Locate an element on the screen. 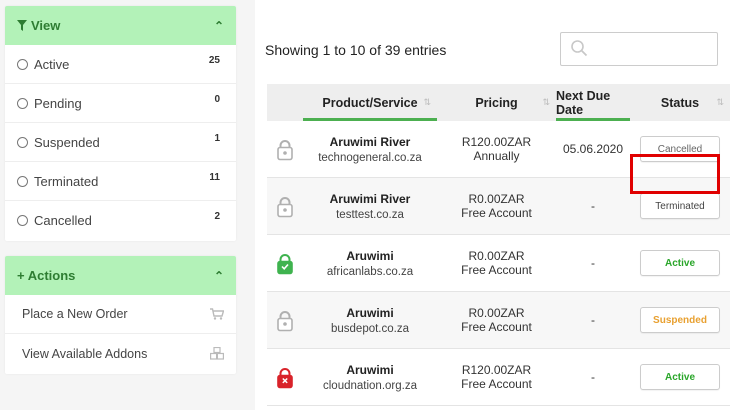 The width and height of the screenshot is (730, 410). product-domain: africanlabs.co.za is located at coordinates (370, 271).